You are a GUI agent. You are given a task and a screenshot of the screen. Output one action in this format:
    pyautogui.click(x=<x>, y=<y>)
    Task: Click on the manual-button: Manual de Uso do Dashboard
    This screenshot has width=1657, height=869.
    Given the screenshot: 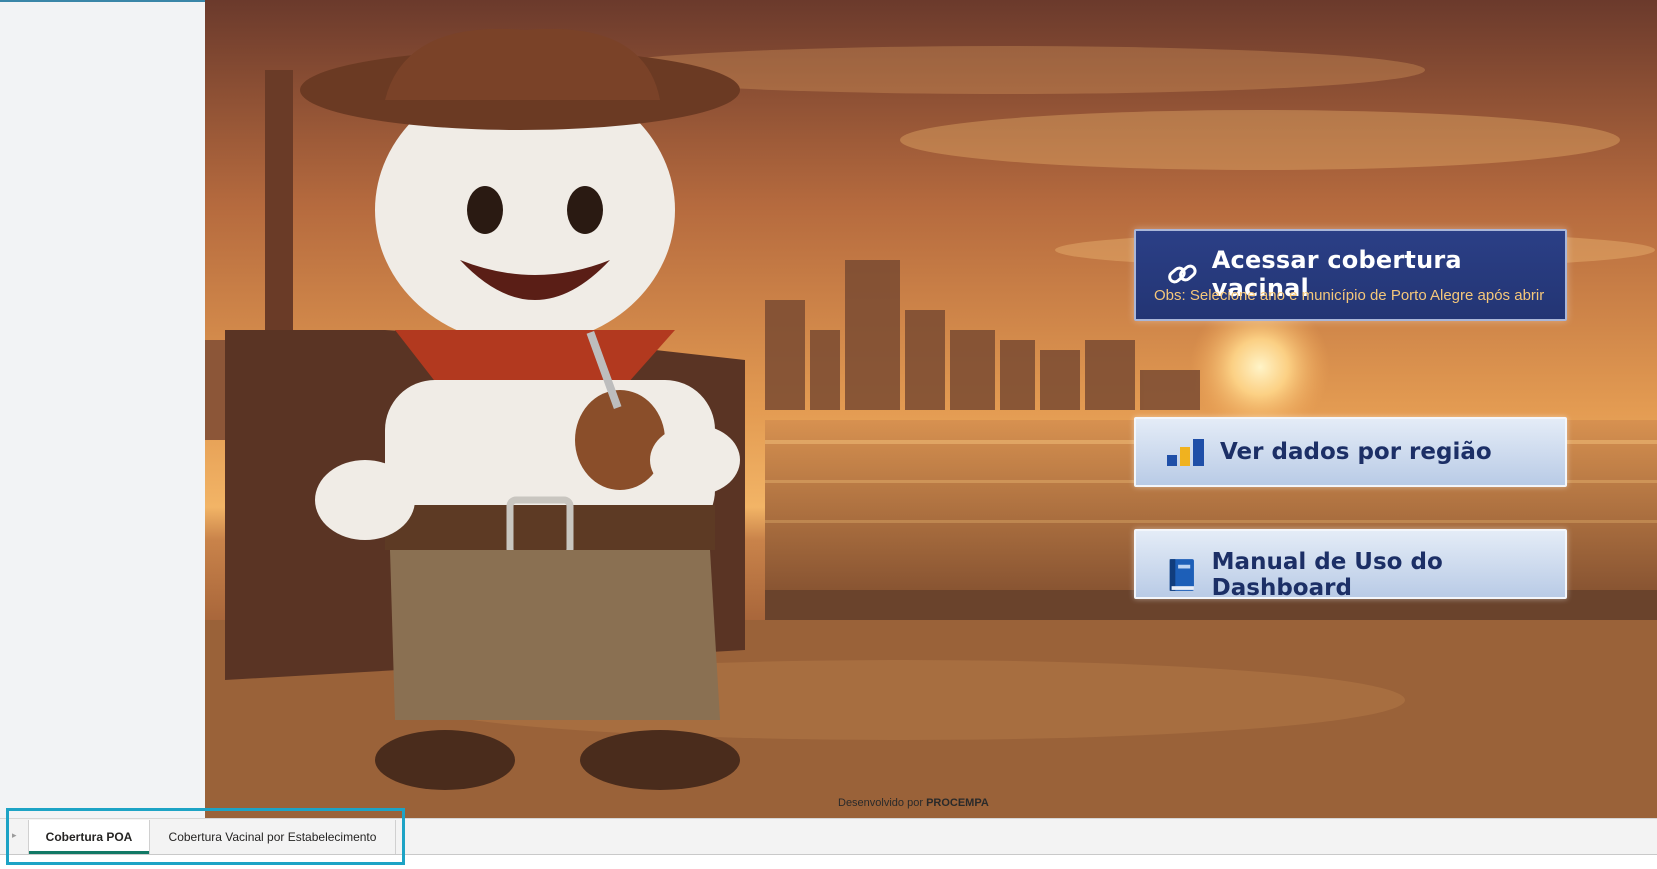 What is the action you would take?
    pyautogui.click(x=1350, y=565)
    